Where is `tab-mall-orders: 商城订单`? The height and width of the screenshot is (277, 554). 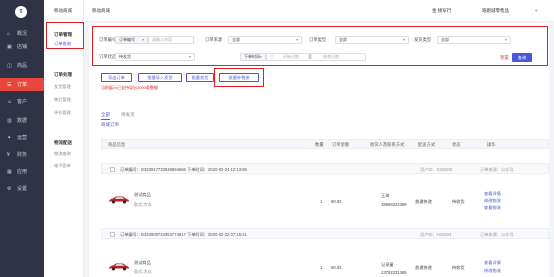
tab-mall-orders: 商城订单 is located at coordinates (110, 125).